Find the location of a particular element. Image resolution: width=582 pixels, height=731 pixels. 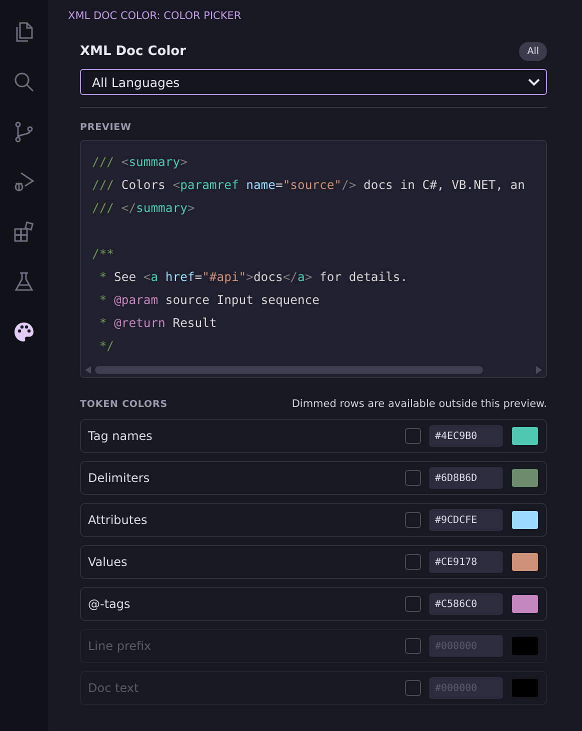

code-line: * @param source Input sequence is located at coordinates (209, 300).